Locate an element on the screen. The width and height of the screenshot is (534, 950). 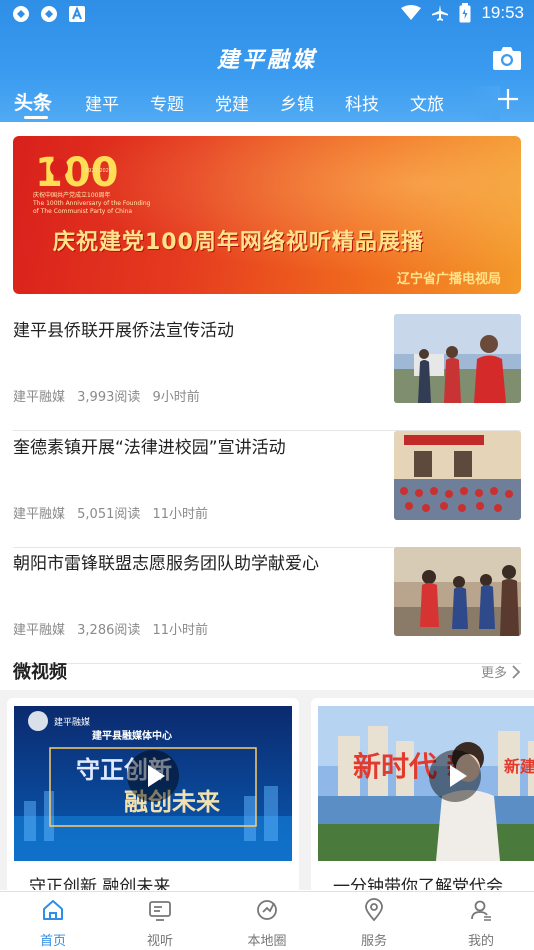
wifi-icon is located at coordinates (411, 12).